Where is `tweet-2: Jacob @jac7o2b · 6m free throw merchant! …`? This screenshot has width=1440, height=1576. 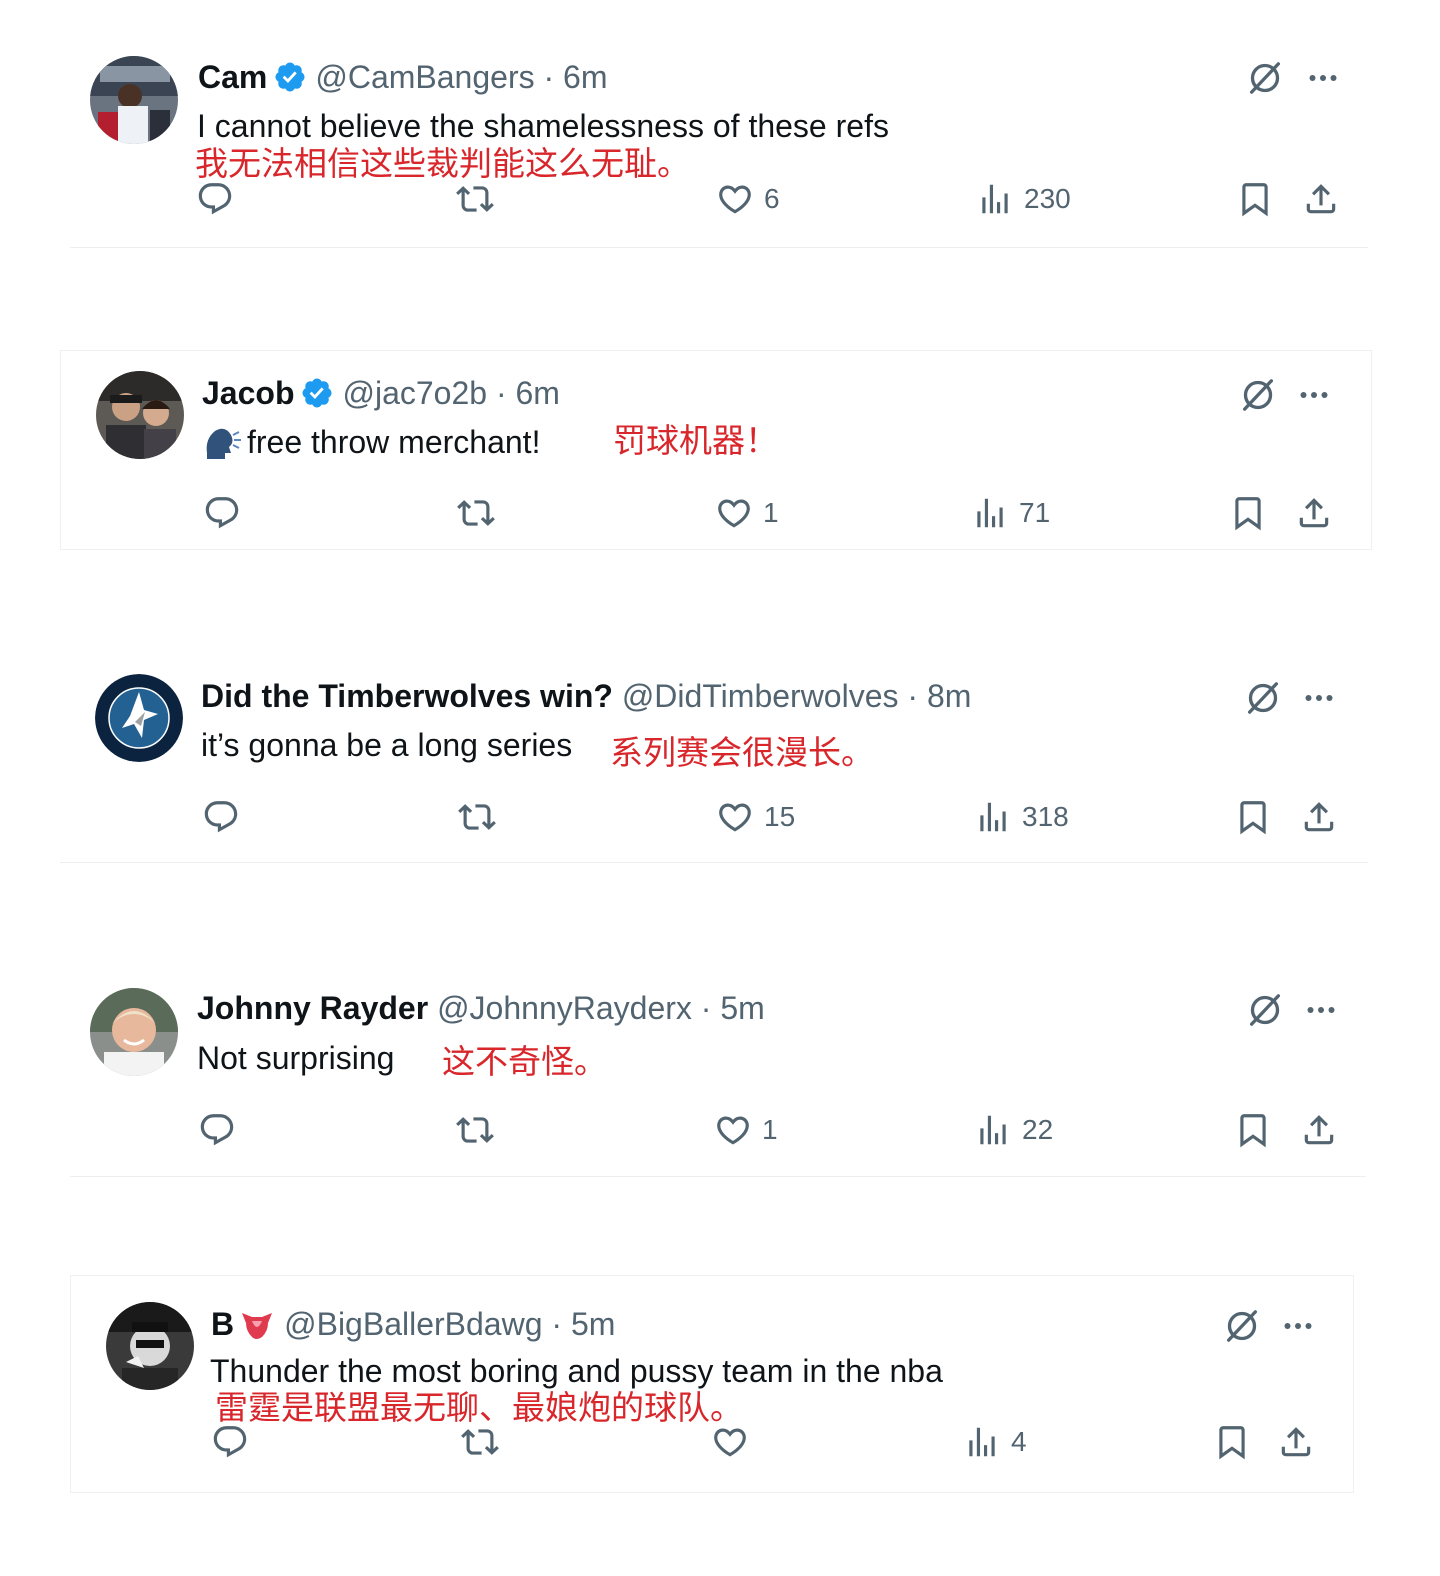
tweet-2: Jacob @jac7o2b · 6m free throw merchant! … is located at coordinates (716, 450).